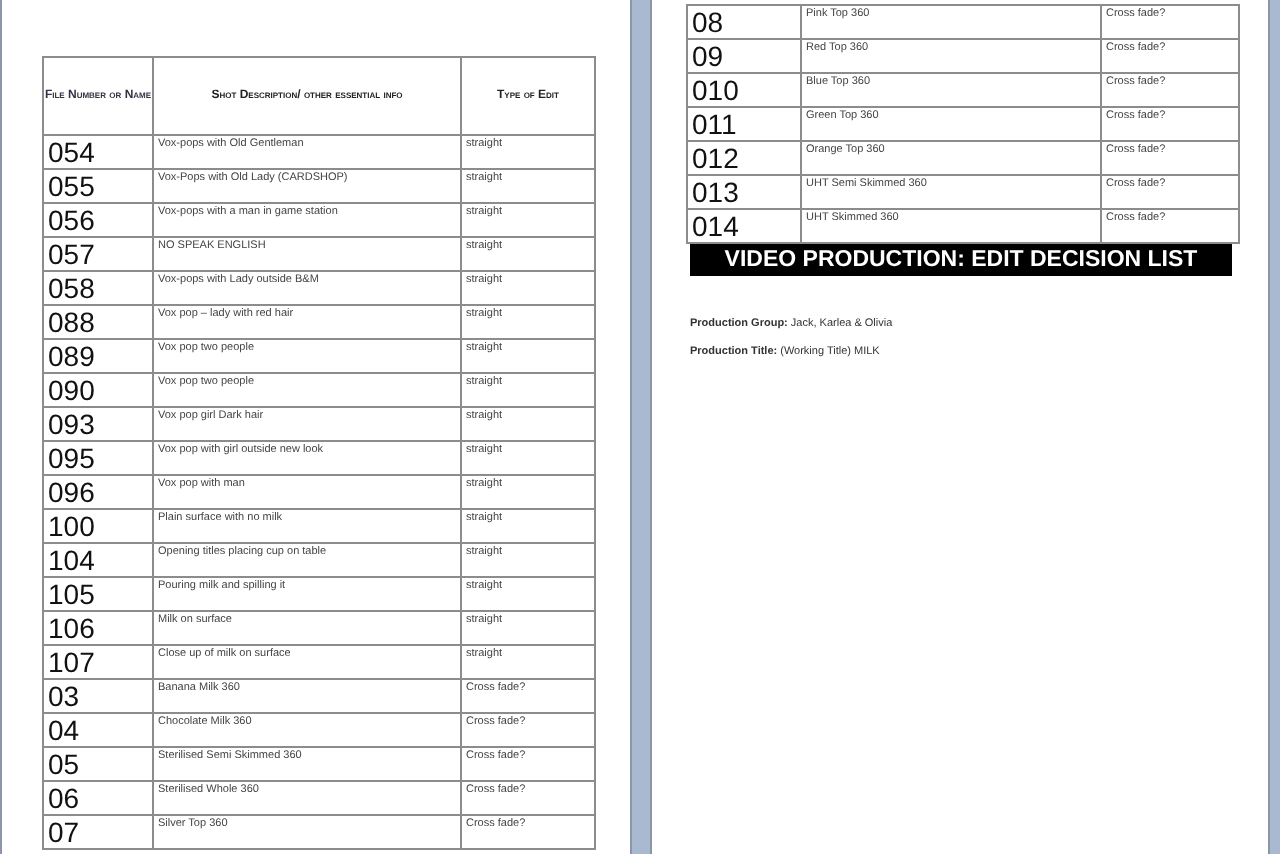 This screenshot has height=854, width=1280. What do you see at coordinates (98, 764) in the screenshot?
I see `table-cell: 05` at bounding box center [98, 764].